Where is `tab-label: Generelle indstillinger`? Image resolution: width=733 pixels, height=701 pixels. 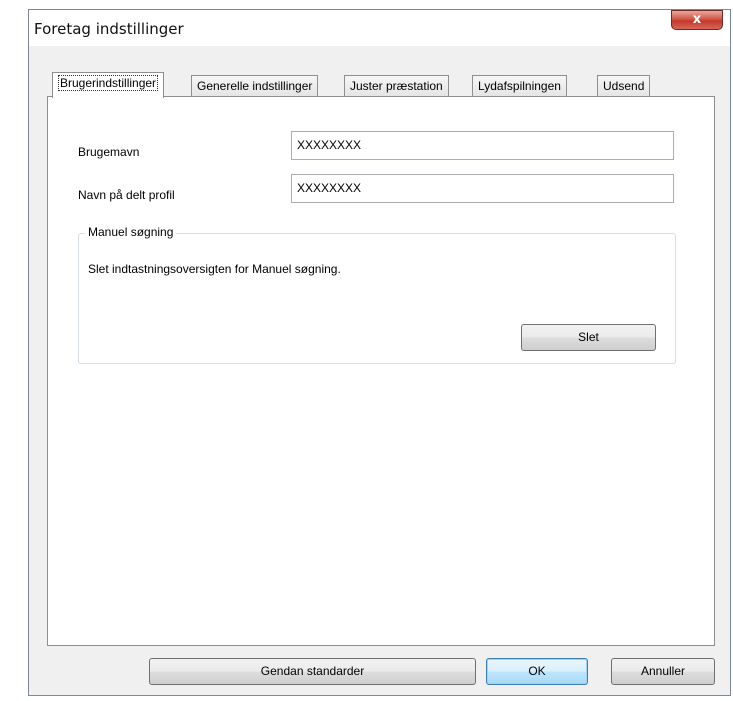
tab-label: Generelle indstillinger is located at coordinates (255, 86).